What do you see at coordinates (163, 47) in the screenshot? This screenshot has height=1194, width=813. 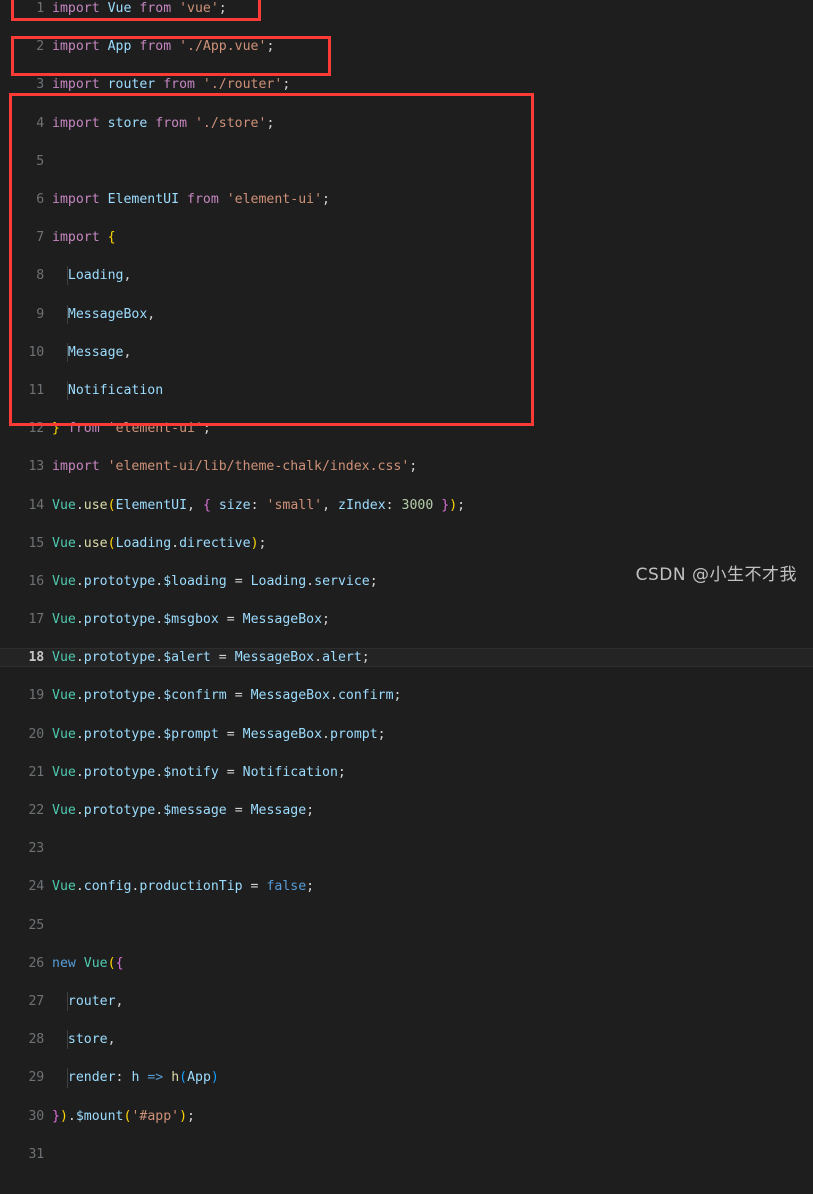 I see `line-content: import App from './App.vue';` at bounding box center [163, 47].